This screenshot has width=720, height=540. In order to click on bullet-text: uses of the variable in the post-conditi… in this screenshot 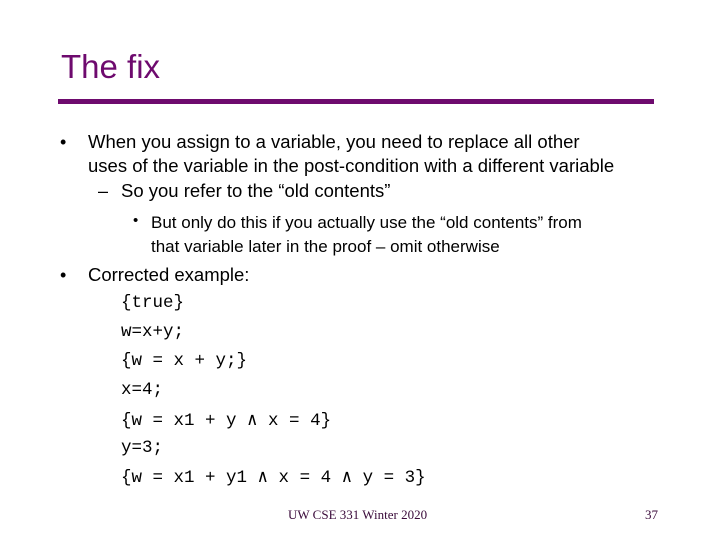, I will do `click(351, 165)`.